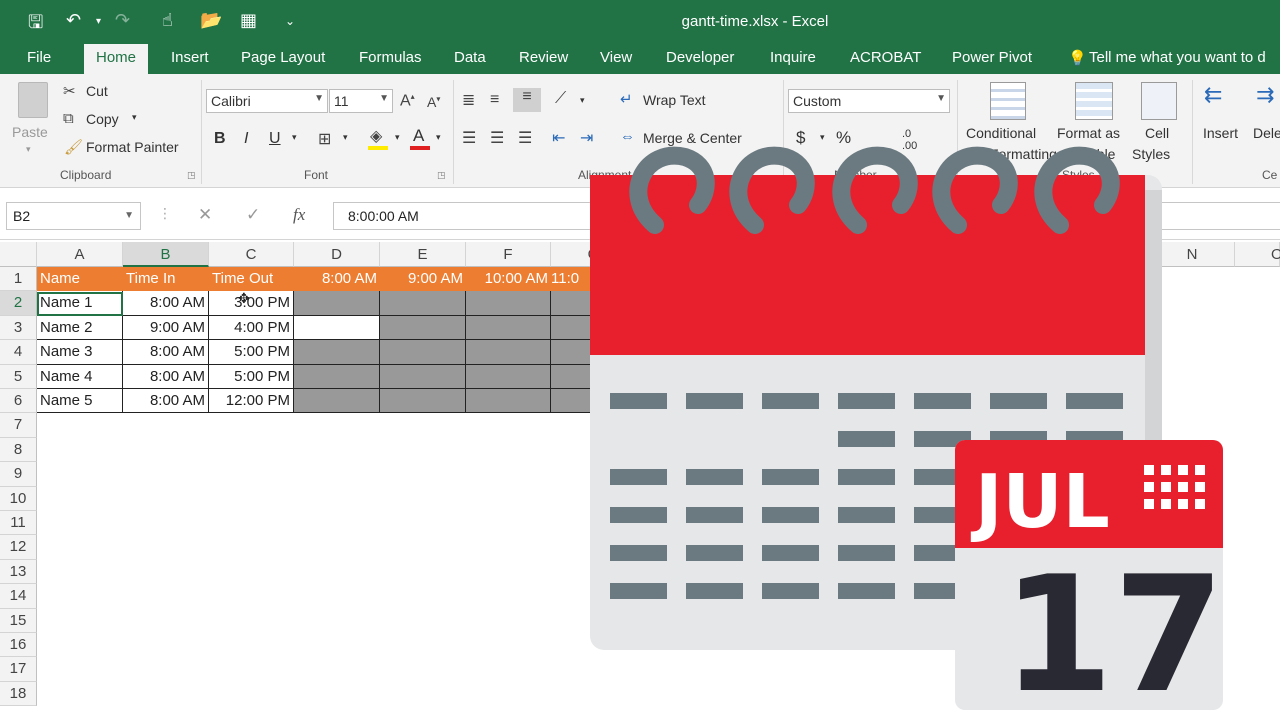  Describe the element at coordinates (134, 117) in the screenshot. I see `copy-dropdown-icon: ▾` at that location.